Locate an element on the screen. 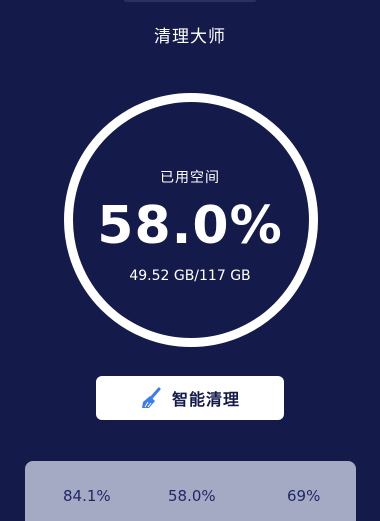 The height and width of the screenshot is (521, 380). app-title: 清理大师 is located at coordinates (190, 37).